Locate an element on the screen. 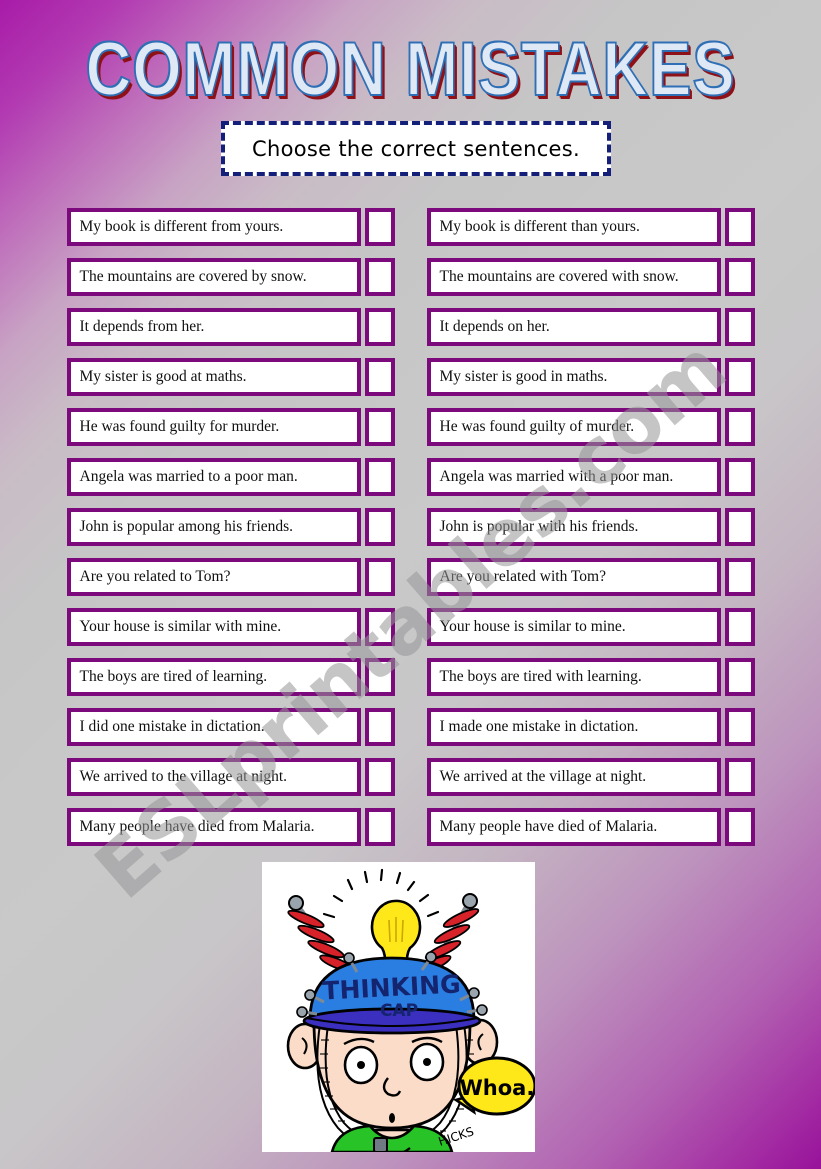  sentence-text: I did one mistake in dictation. is located at coordinates (172, 726).